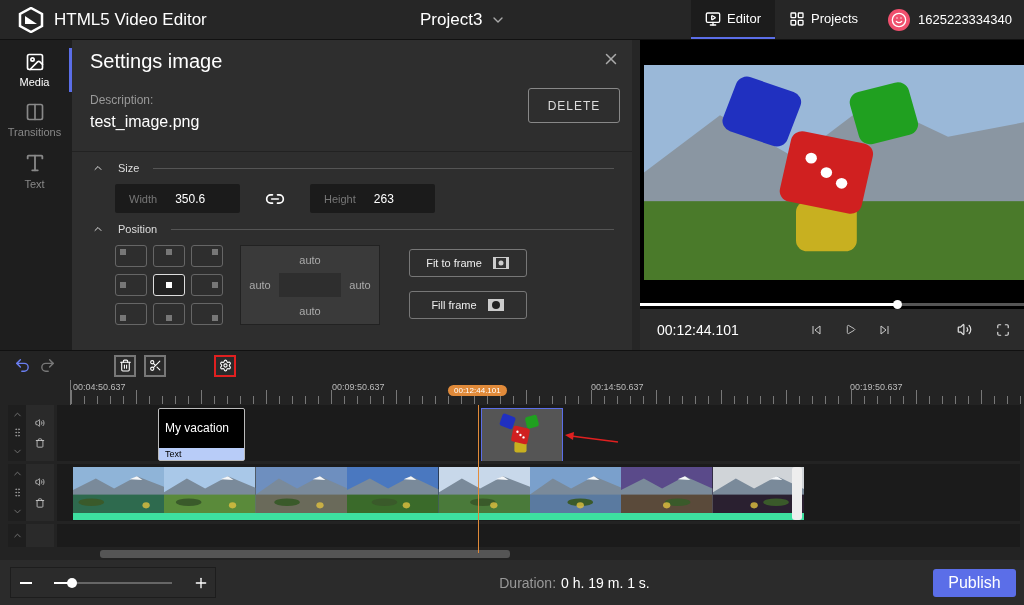 This screenshot has width=1024, height=605. I want to click on zoom-thumb, so click(71, 582).